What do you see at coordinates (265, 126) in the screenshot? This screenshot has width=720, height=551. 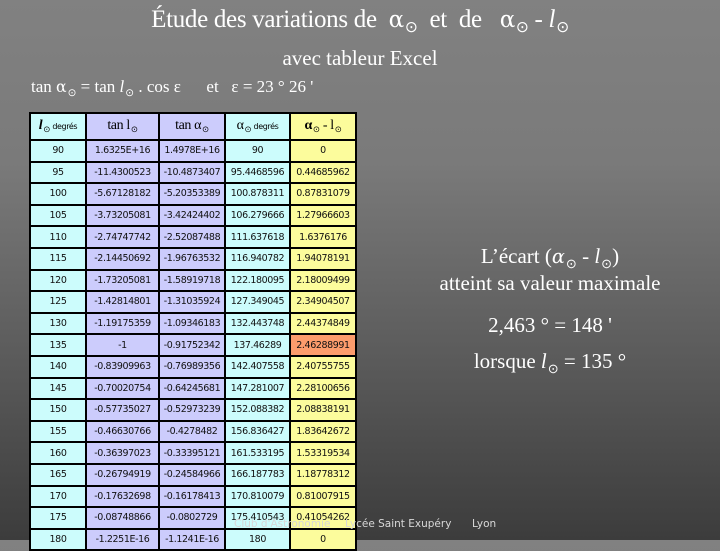 I see `header-unit: degrés` at bounding box center [265, 126].